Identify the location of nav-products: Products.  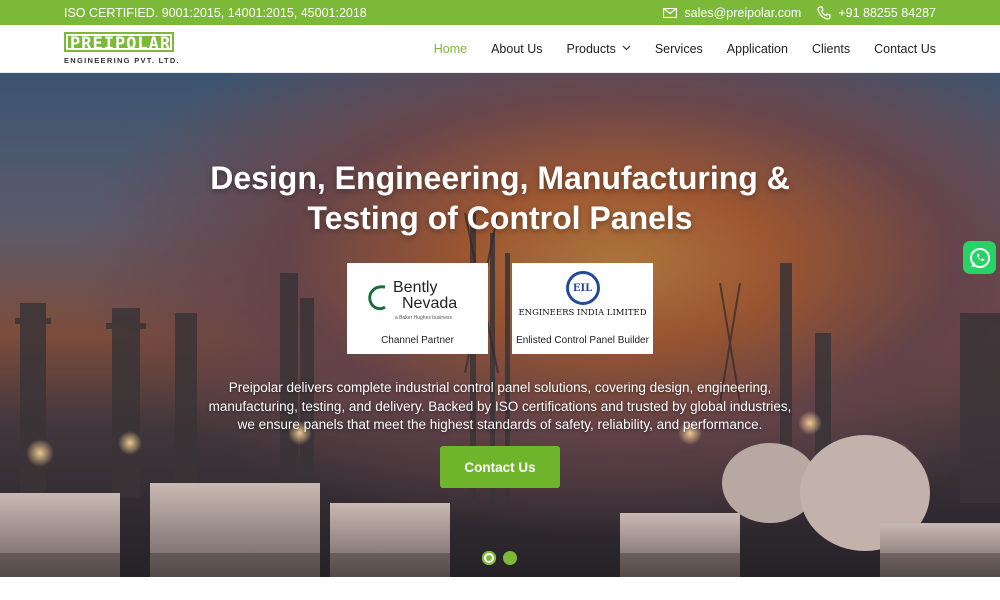
(599, 49).